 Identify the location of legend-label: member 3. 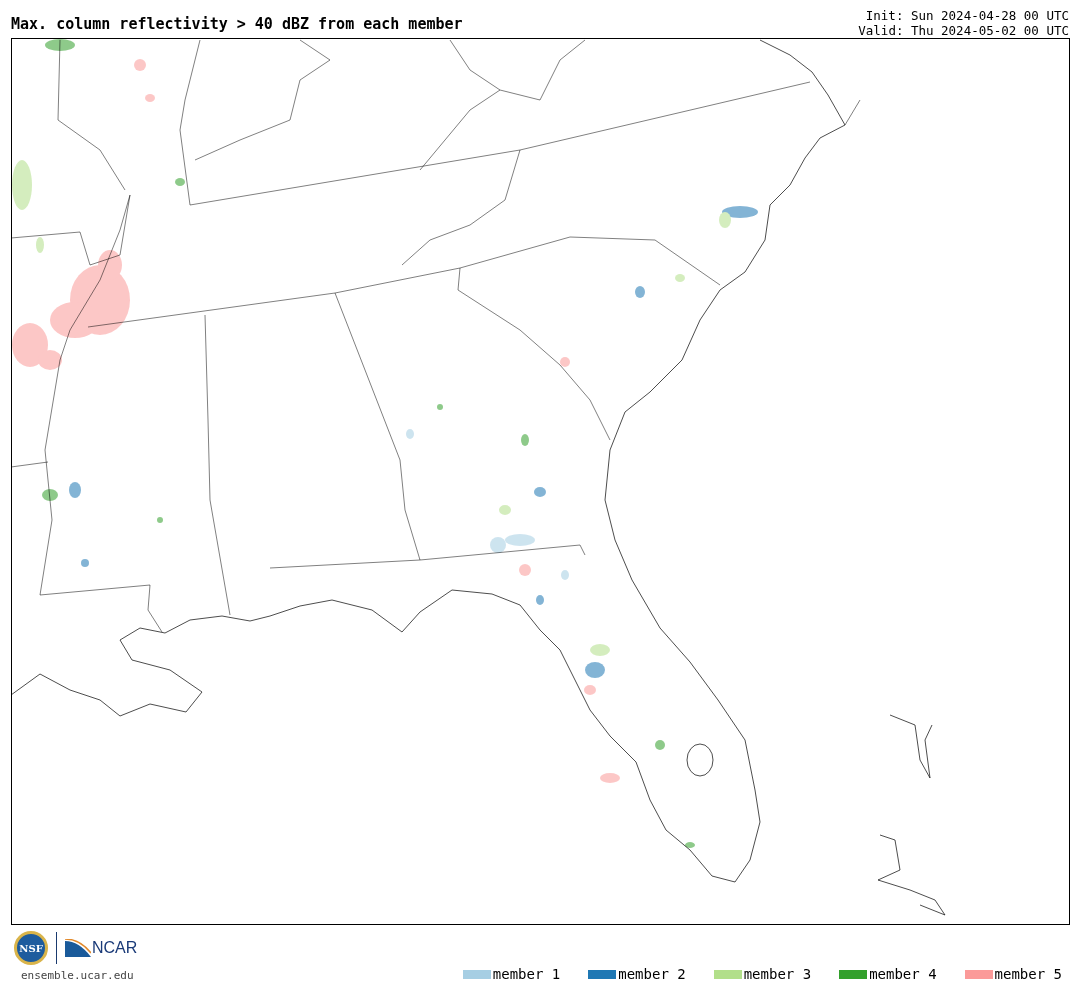
(777, 974).